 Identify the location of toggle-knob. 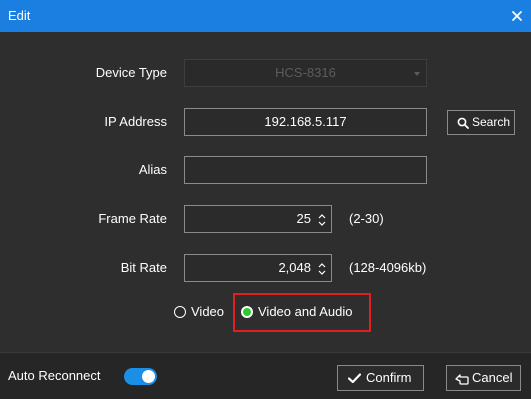
(148, 376).